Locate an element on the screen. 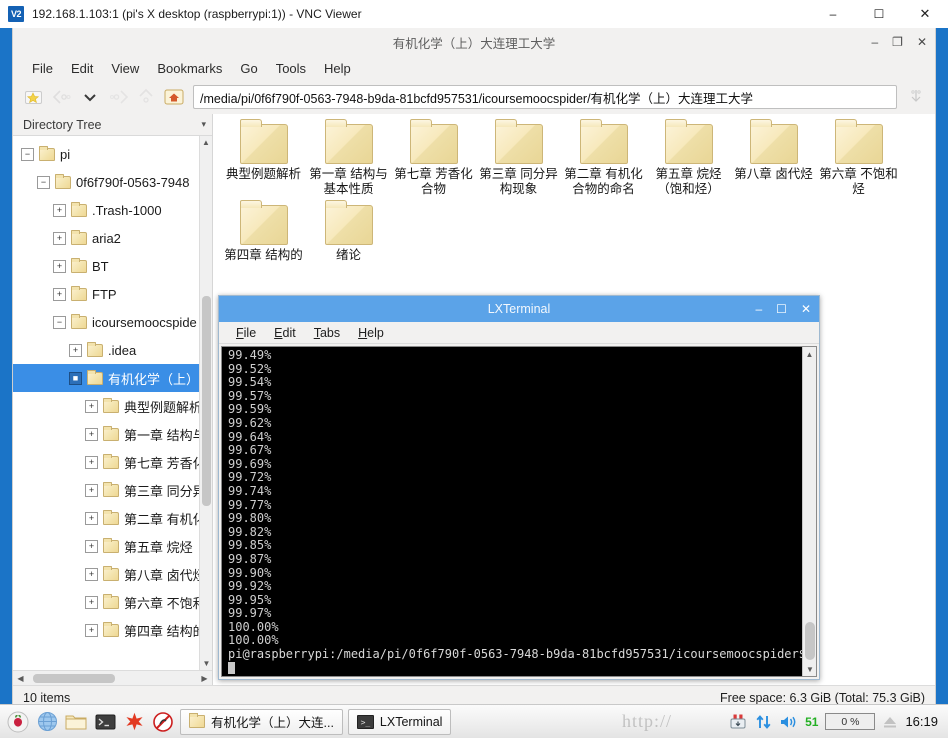 The width and height of the screenshot is (948, 738). directory-tree-hscrollbar: ◀ ▶ is located at coordinates (112, 677).